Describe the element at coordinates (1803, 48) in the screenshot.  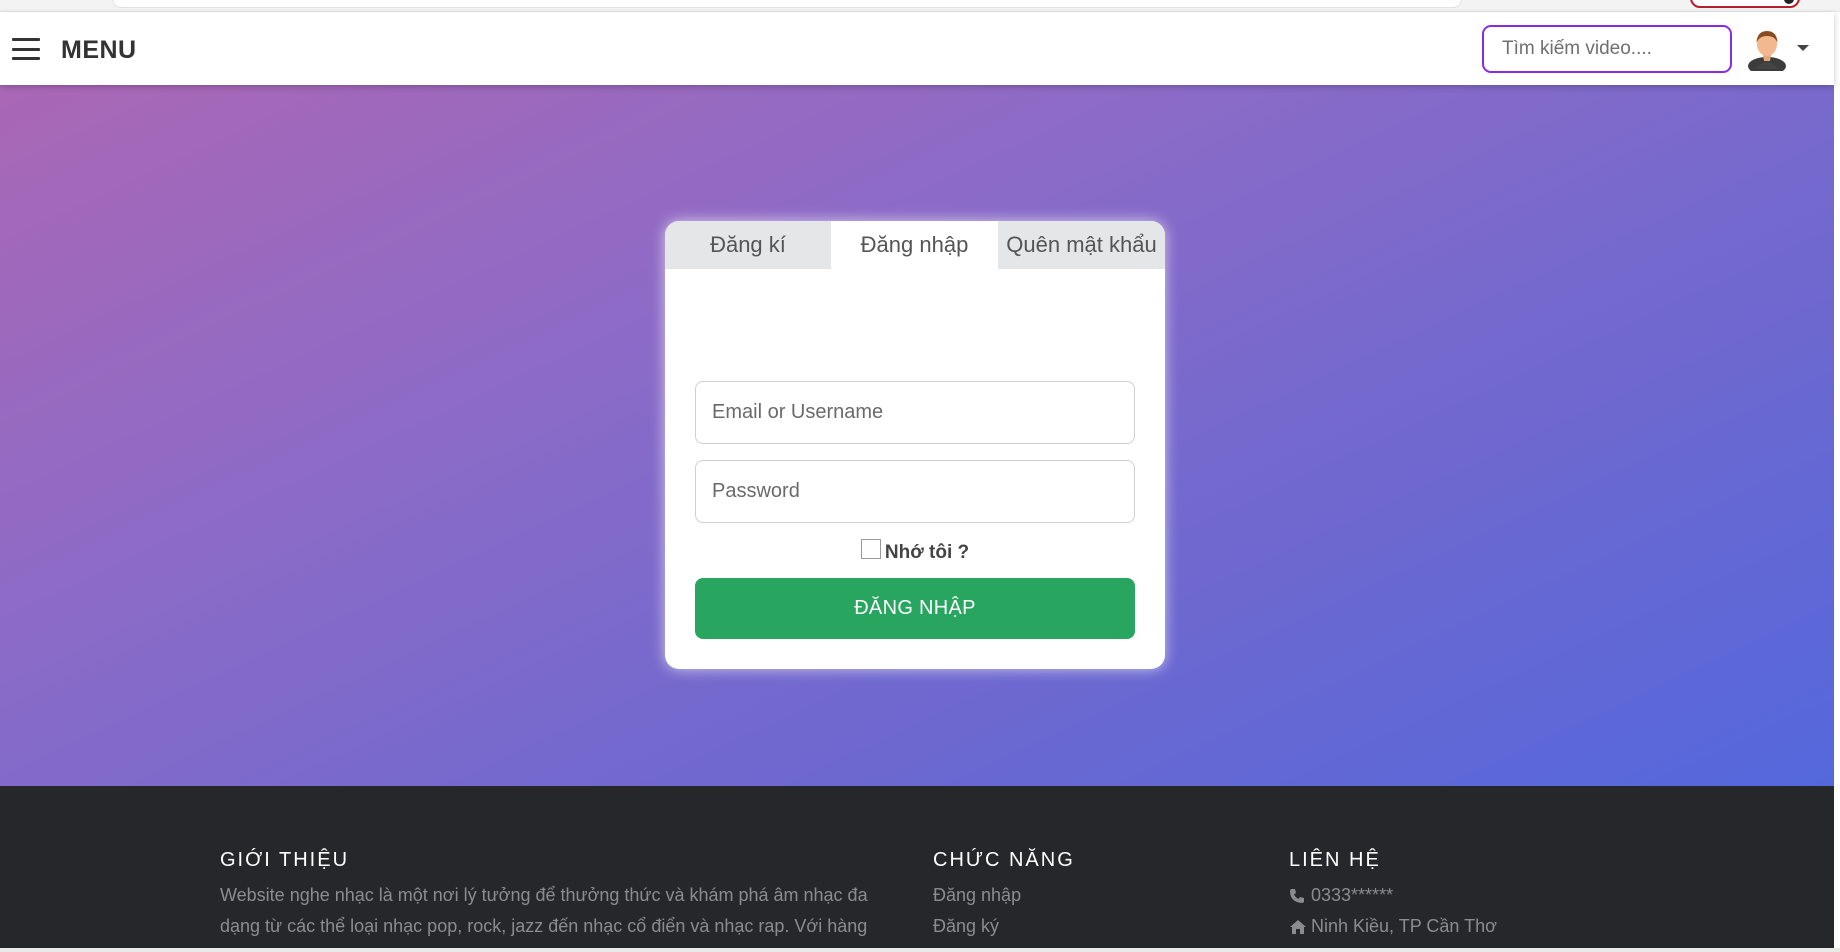
I see `caret-down-icon` at that location.